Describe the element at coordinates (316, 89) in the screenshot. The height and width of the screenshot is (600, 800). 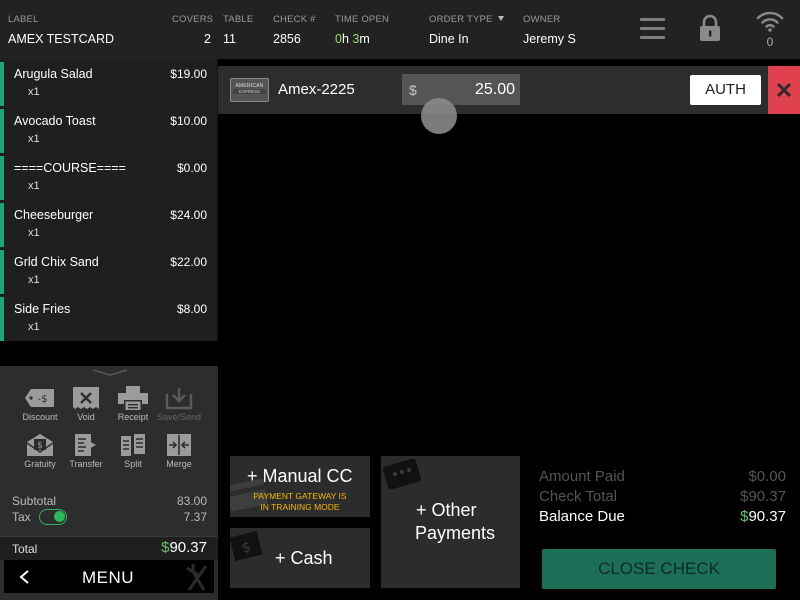
I see `payment-name: Amex-2225` at that location.